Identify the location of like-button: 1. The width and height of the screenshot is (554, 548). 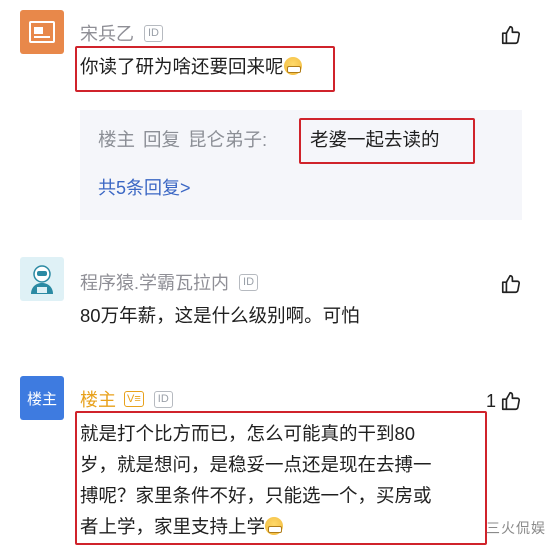
(504, 401).